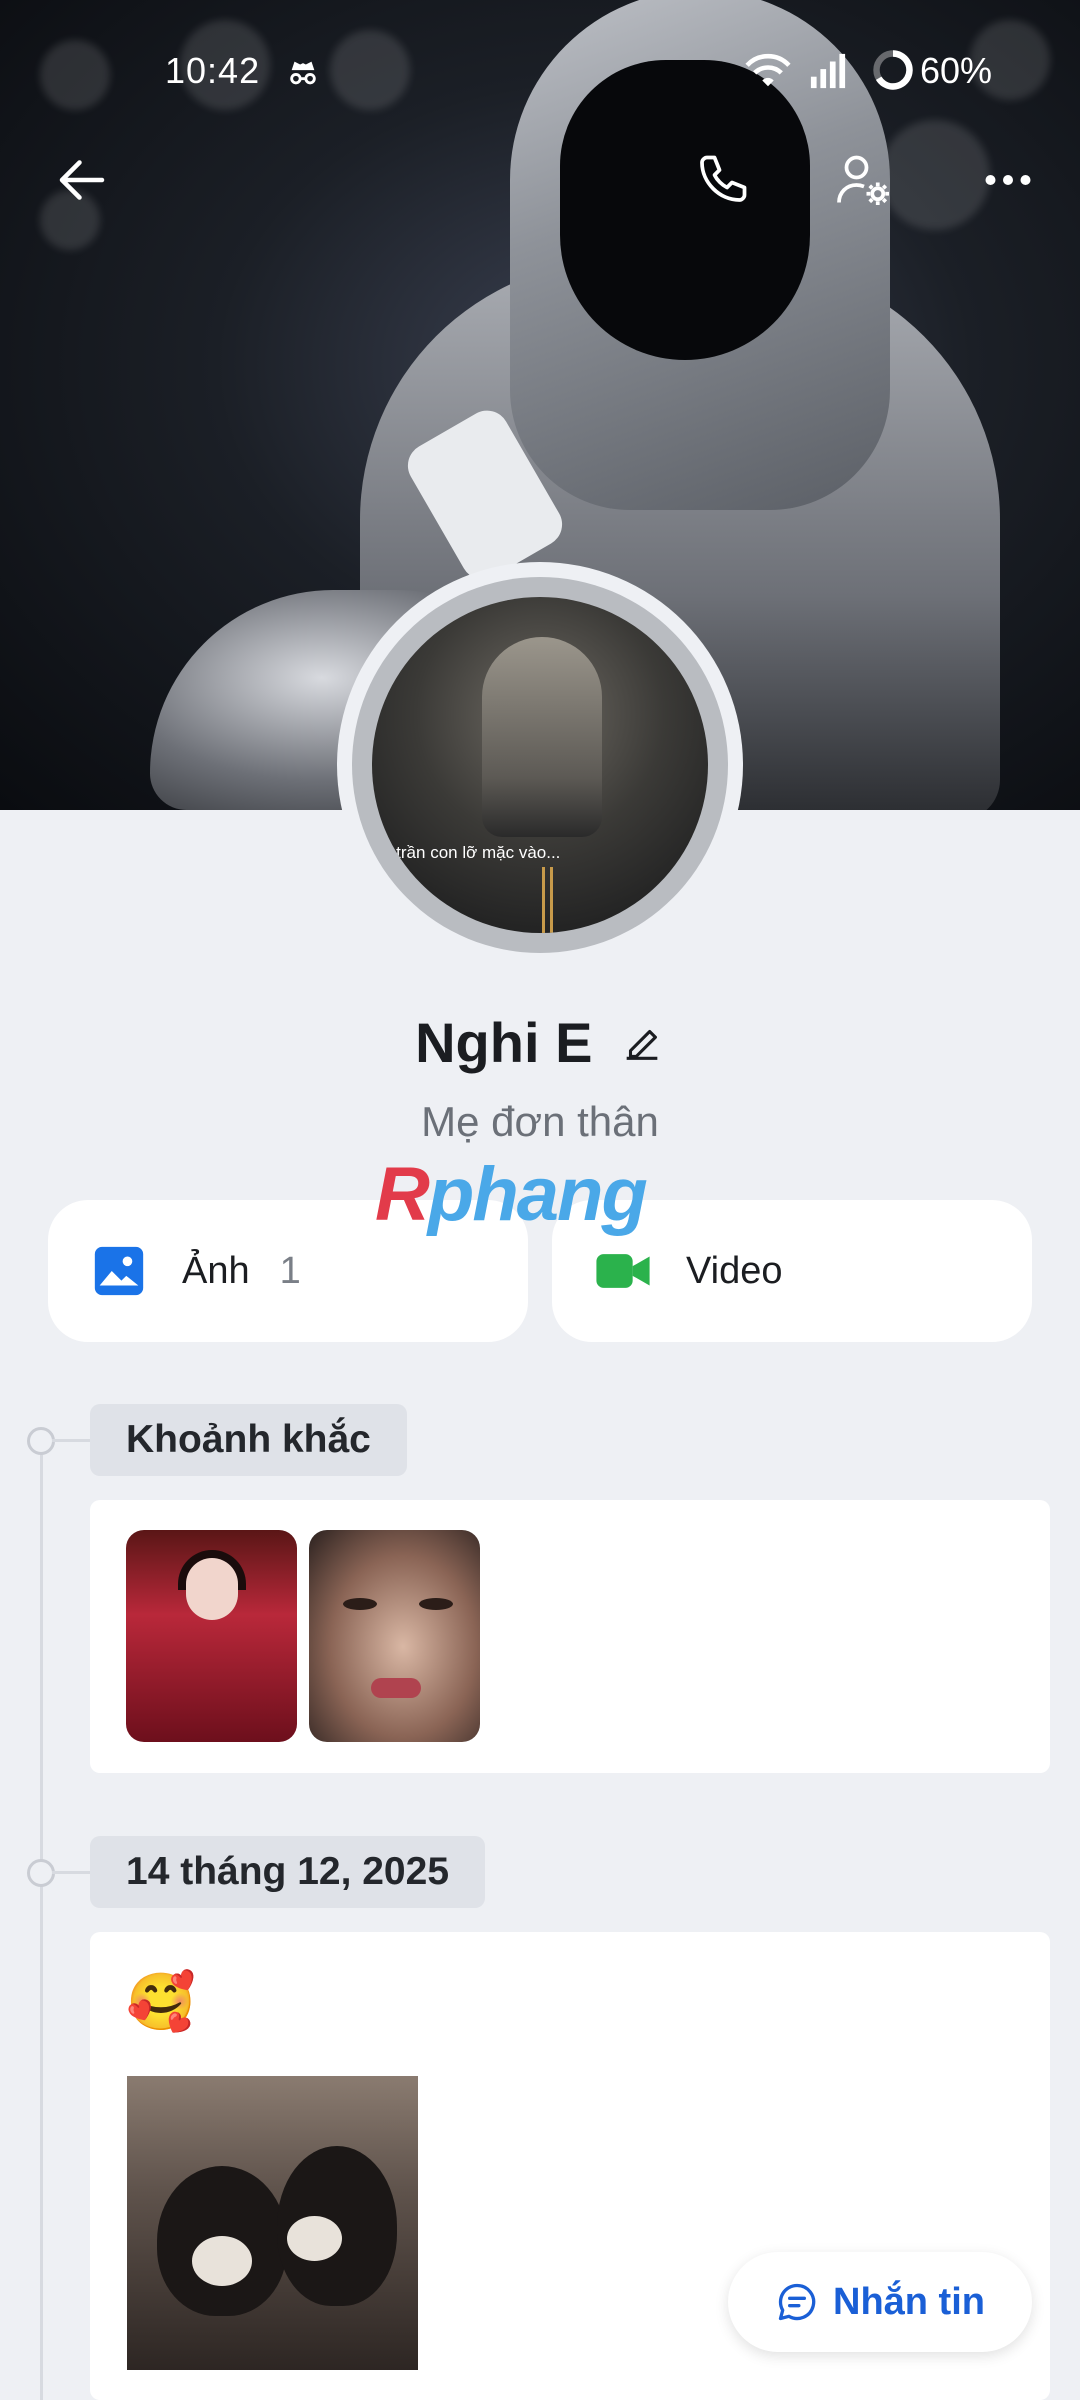  What do you see at coordinates (623, 1271) in the screenshot?
I see `video-camera-icon` at bounding box center [623, 1271].